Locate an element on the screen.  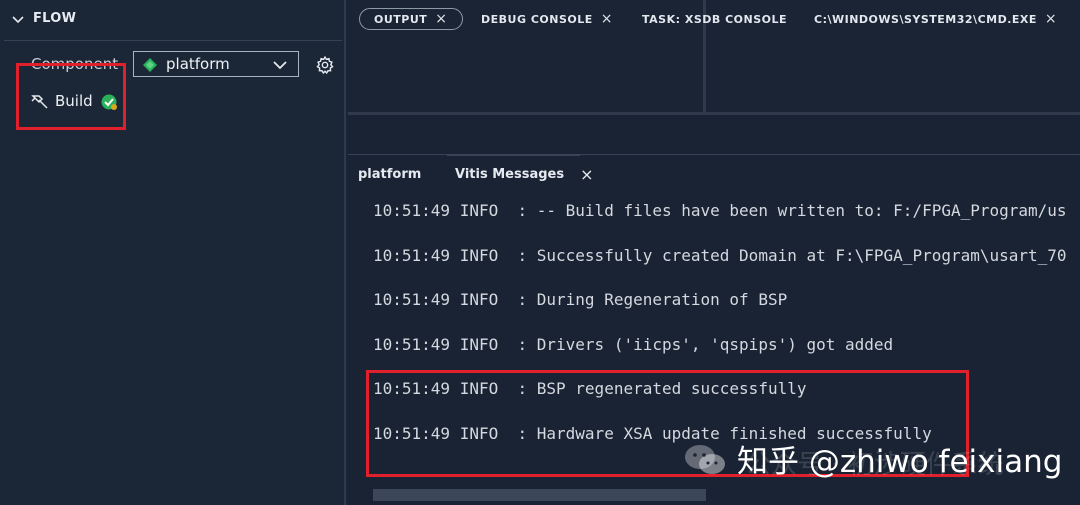
subtab-vitis-messages: Vitis Messages × is located at coordinates (524, 174).